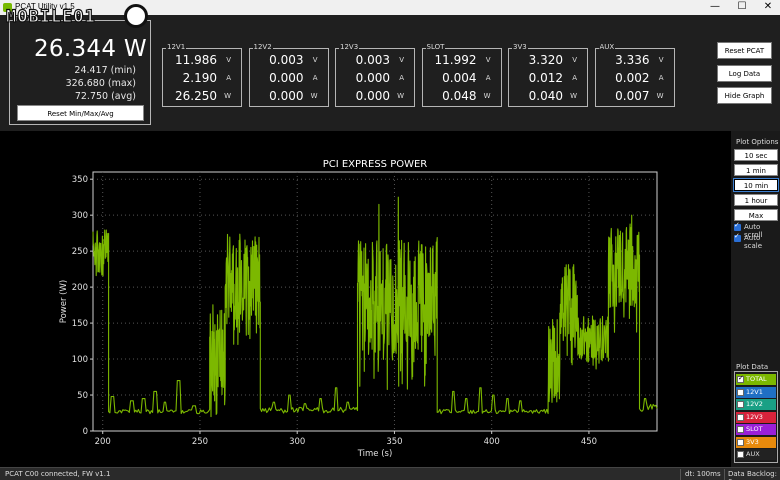 Image resolution: width=780 pixels, height=480 pixels. I want to click on rail-amps-row: 0.000 A, so click(376, 78).